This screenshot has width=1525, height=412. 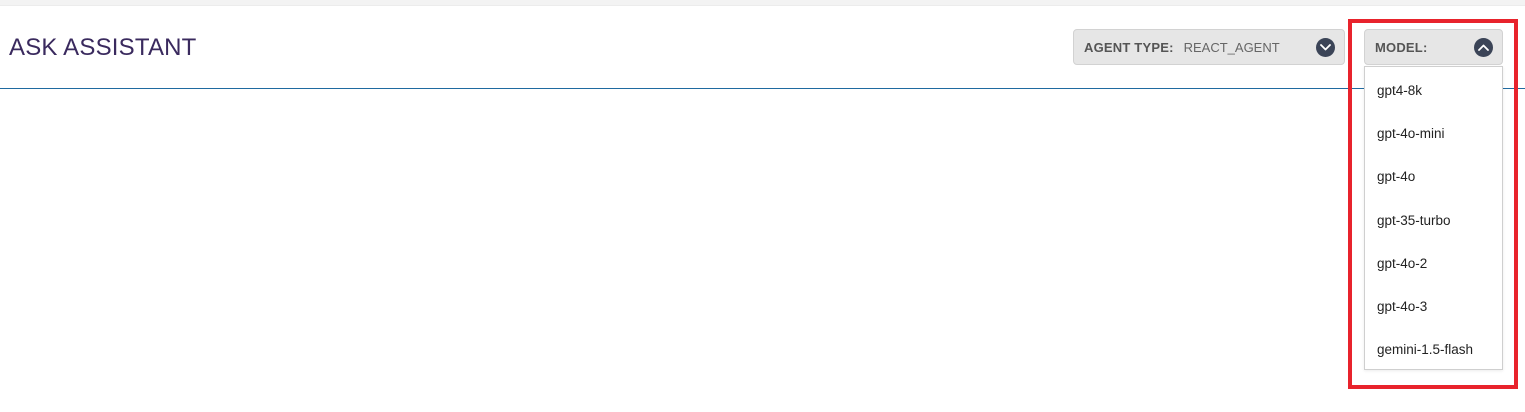 I want to click on agent-type-label: AGENT TYPE:, so click(x=1129, y=47).